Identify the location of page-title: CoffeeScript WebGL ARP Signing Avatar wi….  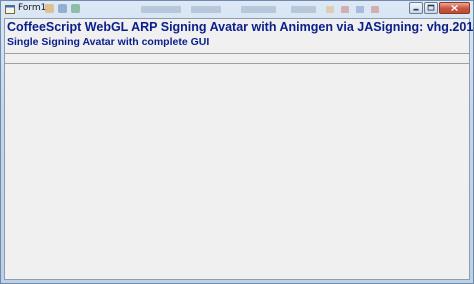
(240, 27).